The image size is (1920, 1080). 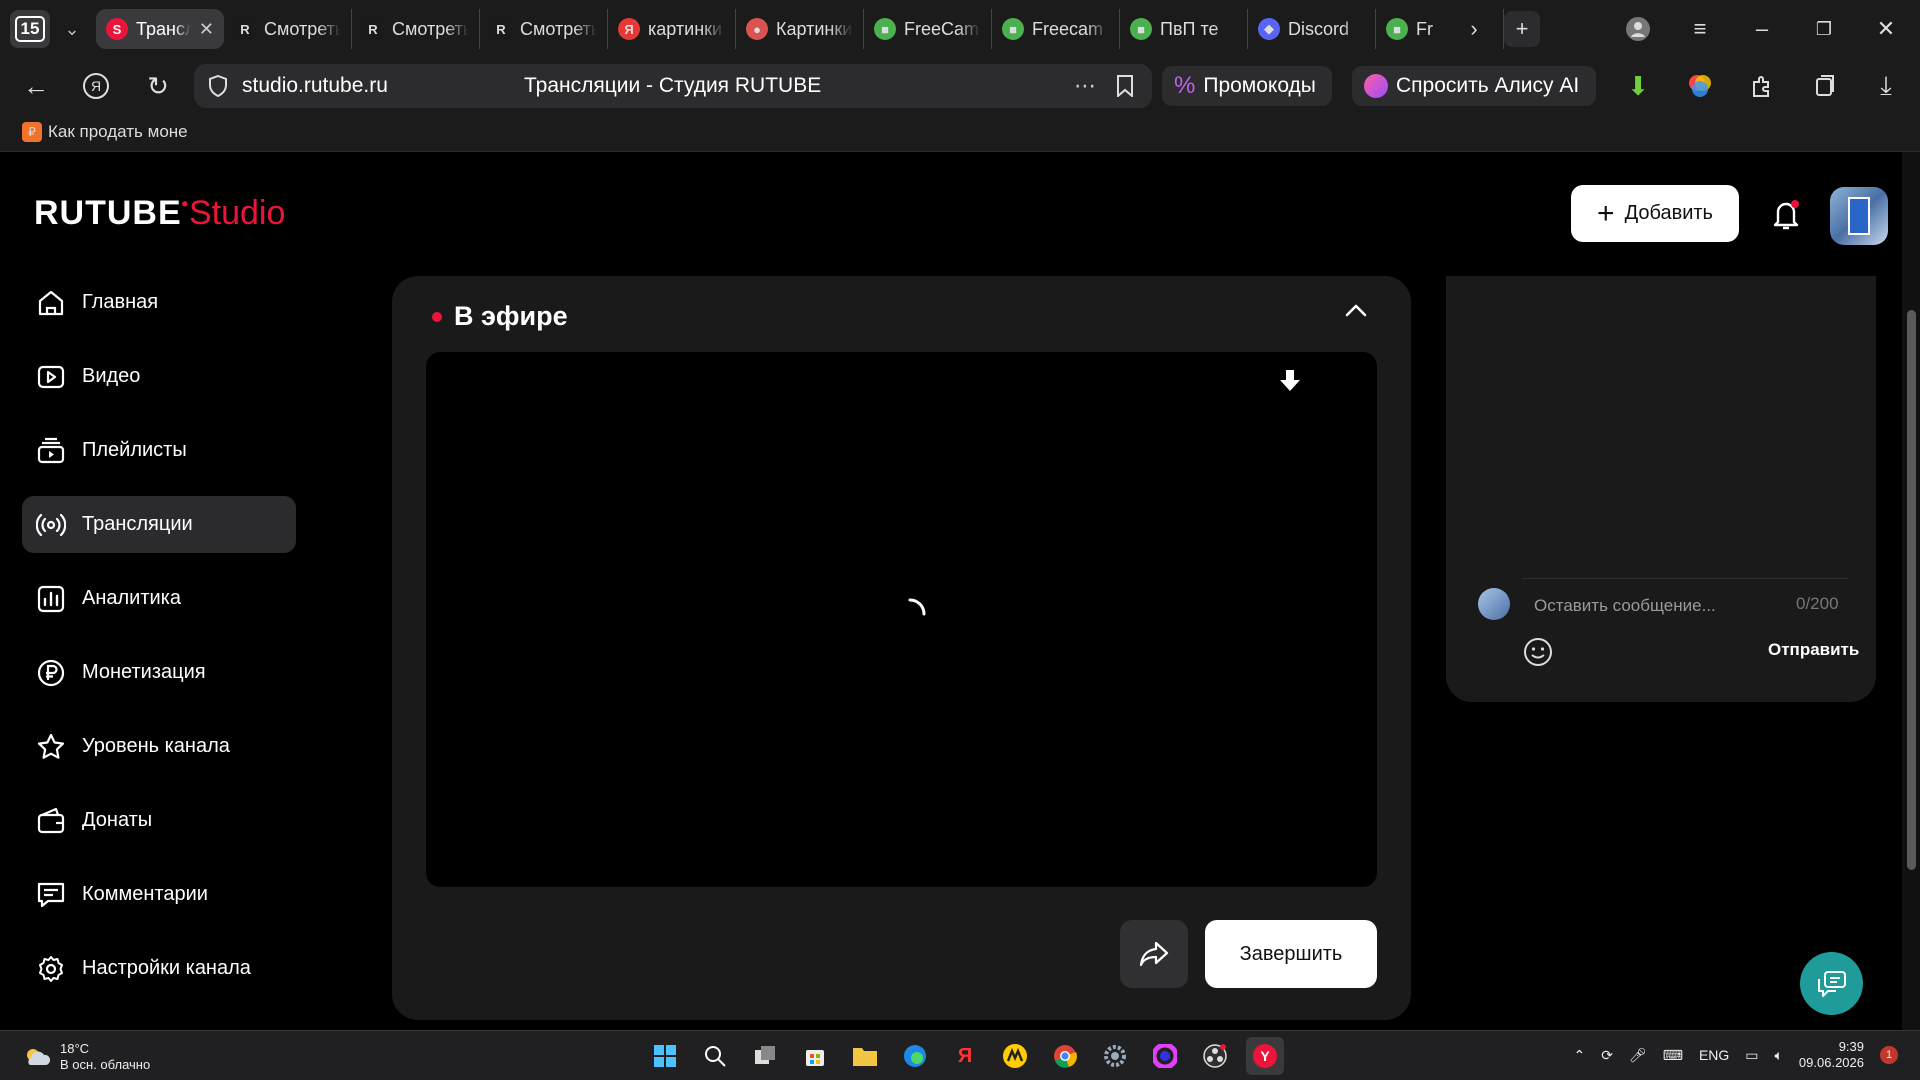 What do you see at coordinates (765, 1056) in the screenshot?
I see `task-view-icon` at bounding box center [765, 1056].